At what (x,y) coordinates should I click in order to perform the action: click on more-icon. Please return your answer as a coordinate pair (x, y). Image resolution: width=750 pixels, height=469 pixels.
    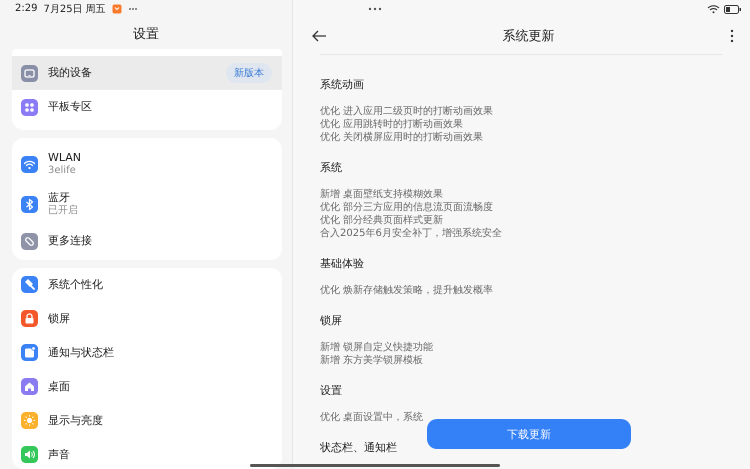
    Looking at the image, I should click on (732, 36).